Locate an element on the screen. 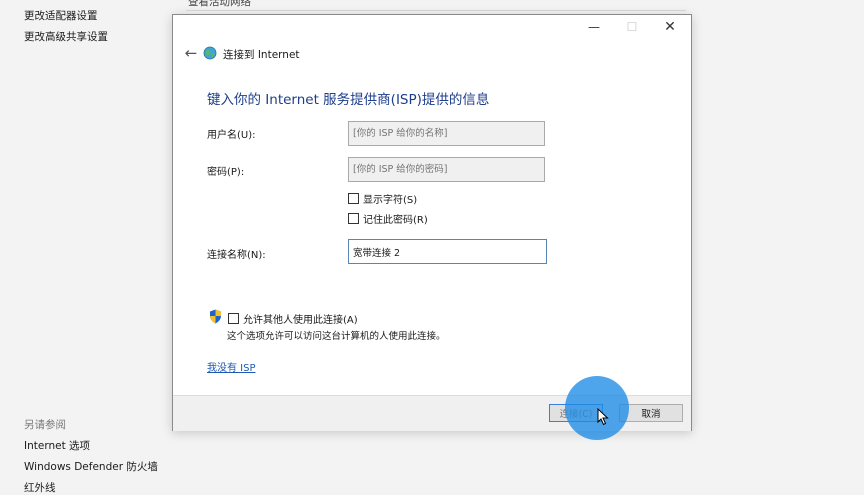 This screenshot has width=864, height=495. allow-others-option: 允许其他人使用此连接(A) is located at coordinates (293, 318).